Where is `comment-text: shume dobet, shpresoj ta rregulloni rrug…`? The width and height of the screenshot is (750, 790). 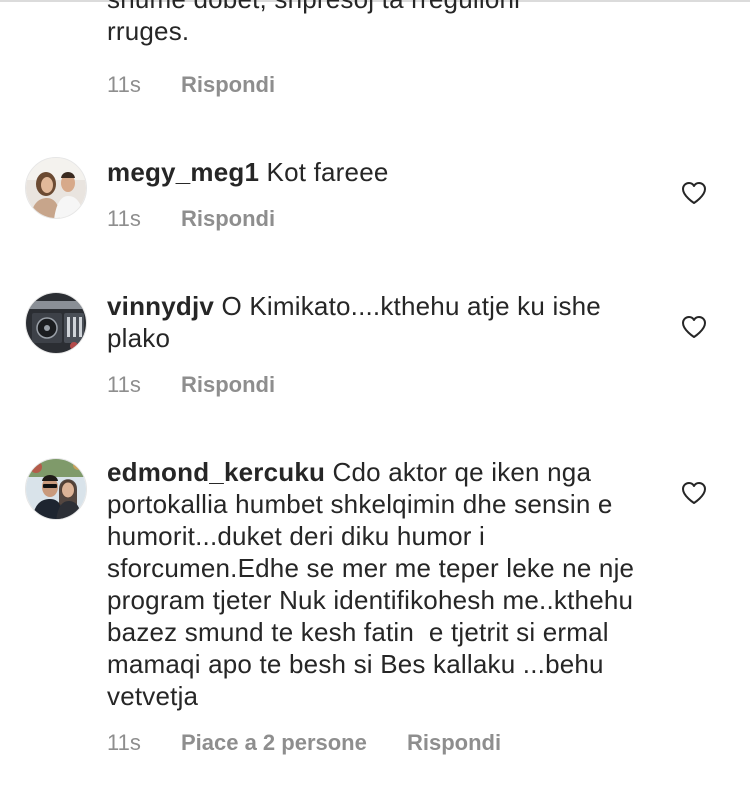
comment-text: shume dobet, shpresoj ta rregulloni rrug… is located at coordinates (377, 23).